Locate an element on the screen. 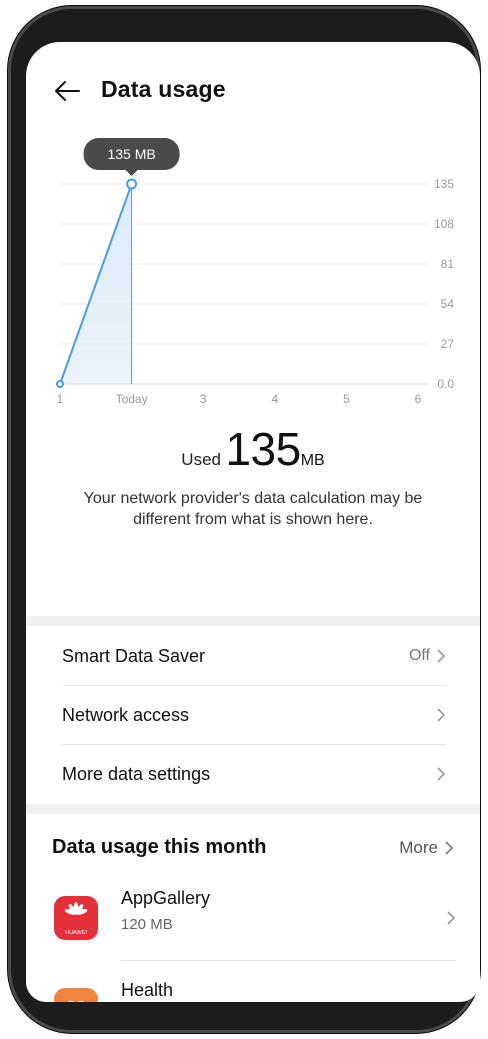 The width and height of the screenshot is (488, 1039). more-data-settings-row: More data settings is located at coordinates (254, 774).